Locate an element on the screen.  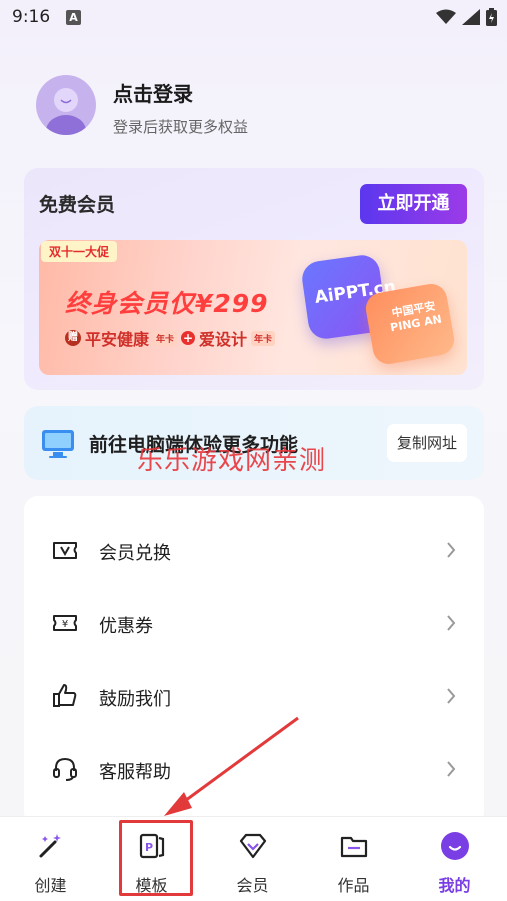
menu-label: 会员兑换 is located at coordinates (135, 553).